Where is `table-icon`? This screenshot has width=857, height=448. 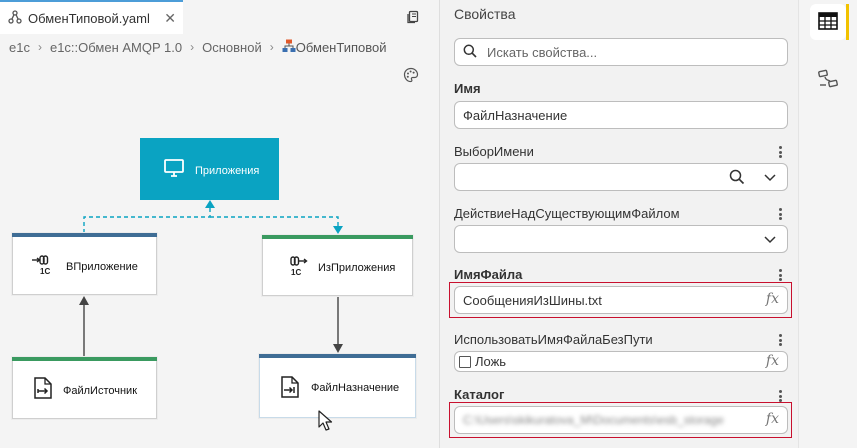
table-icon is located at coordinates (828, 22).